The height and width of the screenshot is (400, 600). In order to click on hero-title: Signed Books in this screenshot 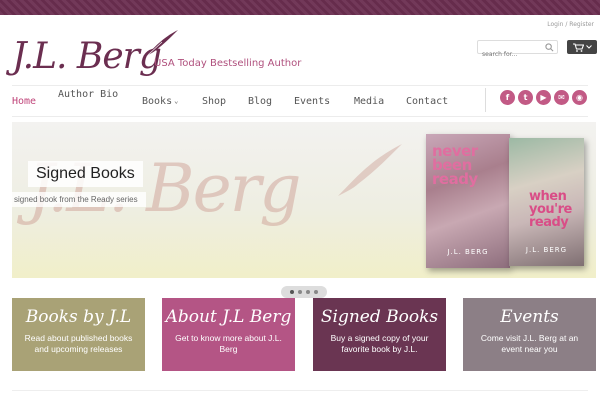, I will do `click(85, 174)`.